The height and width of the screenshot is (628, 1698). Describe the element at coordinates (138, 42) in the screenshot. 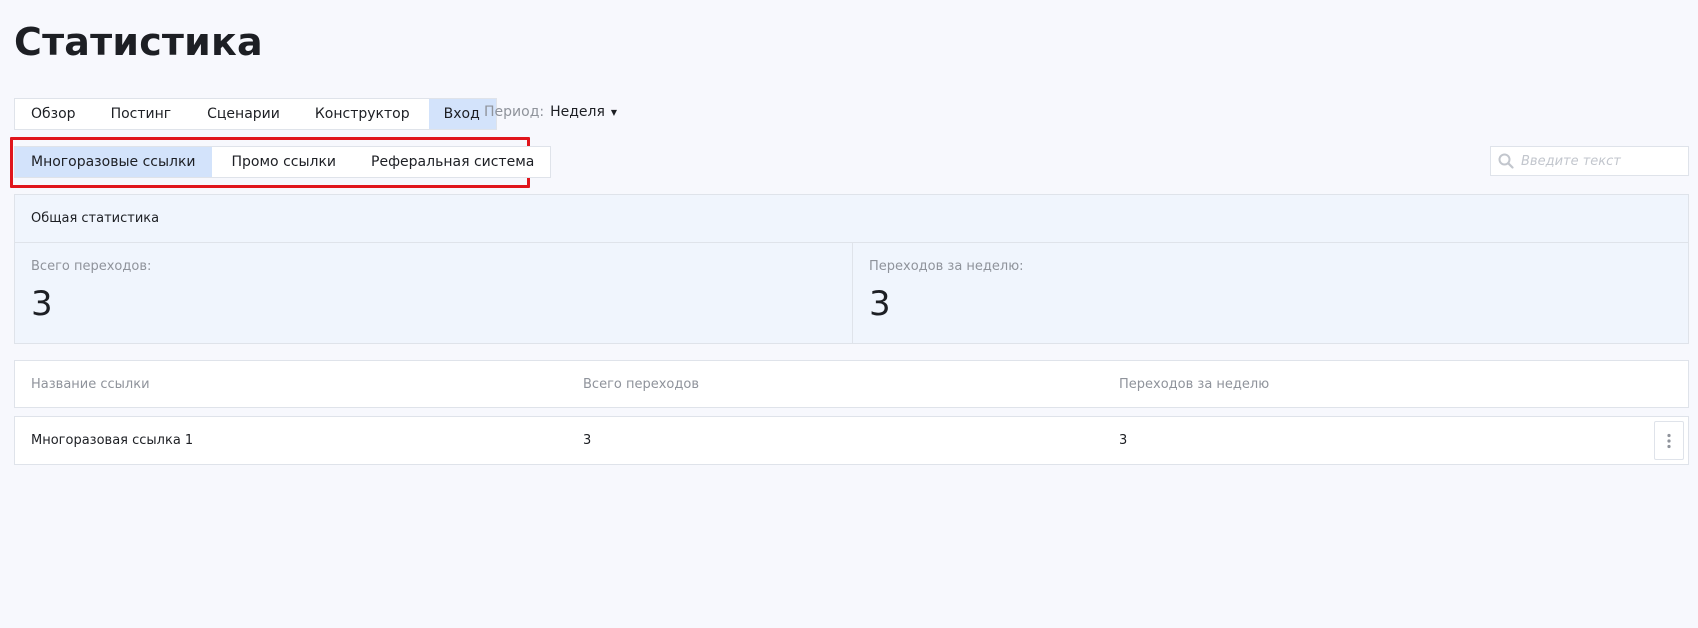

I see `page-title: Статистика` at that location.